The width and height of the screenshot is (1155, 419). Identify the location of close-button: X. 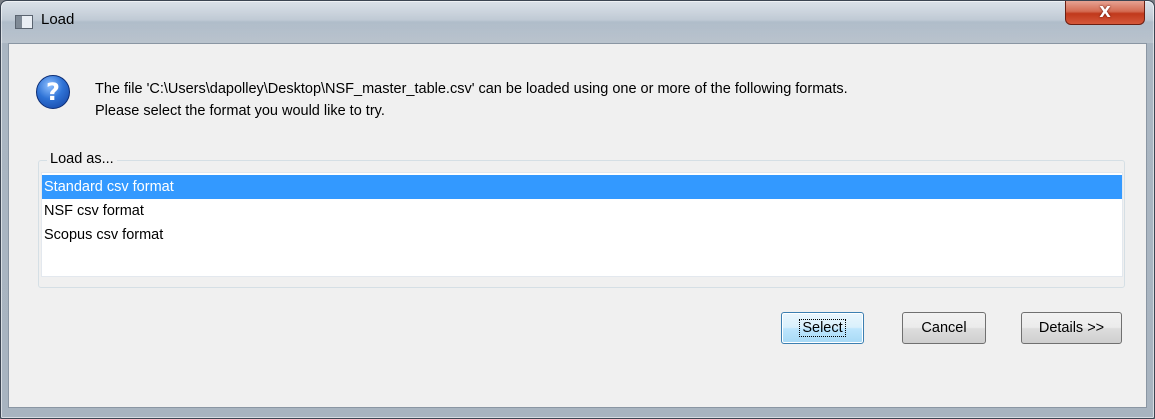
(1105, 13).